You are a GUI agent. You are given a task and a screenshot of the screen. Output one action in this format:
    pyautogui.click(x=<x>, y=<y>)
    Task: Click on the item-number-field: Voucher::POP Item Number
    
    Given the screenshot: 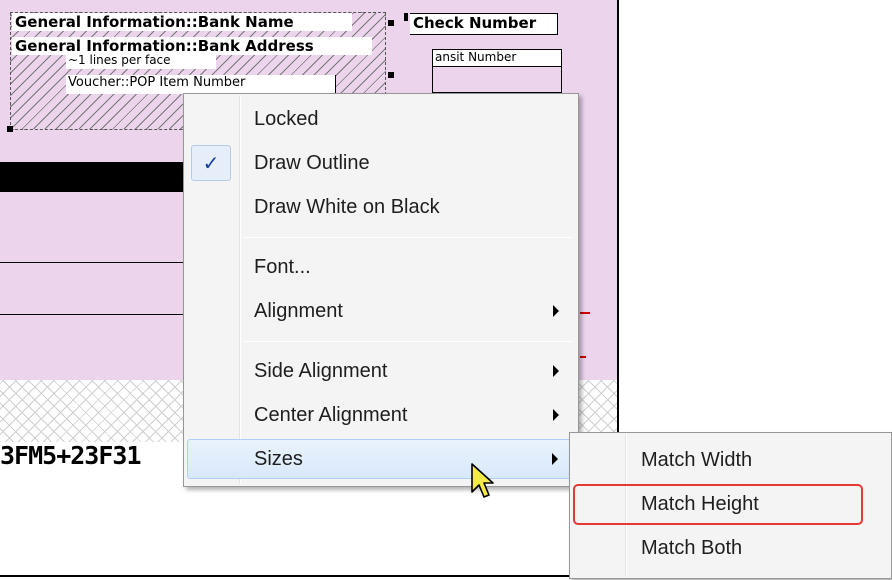 What is the action you would take?
    pyautogui.click(x=201, y=84)
    